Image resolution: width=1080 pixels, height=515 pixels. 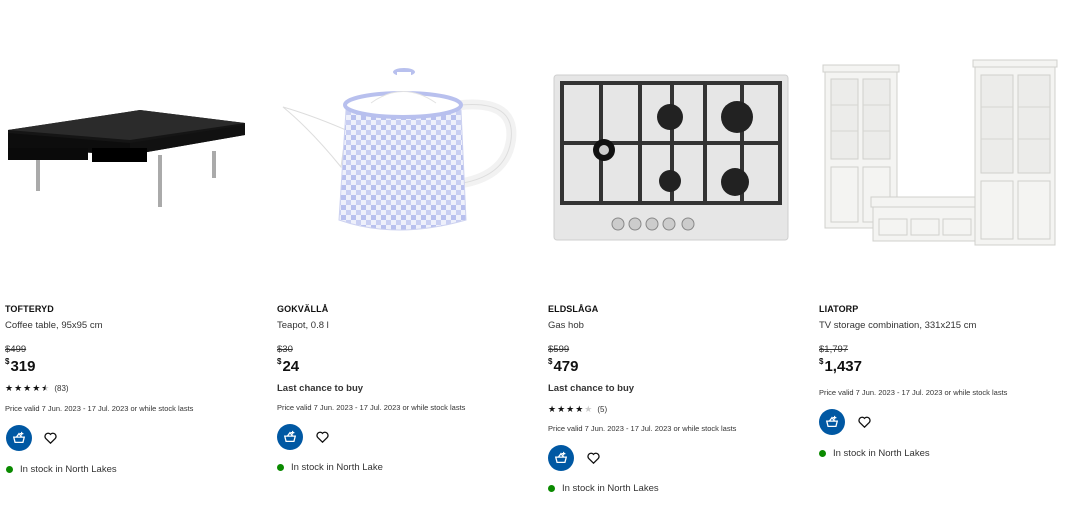 I want to click on previous-price: $499, so click(x=16, y=349).